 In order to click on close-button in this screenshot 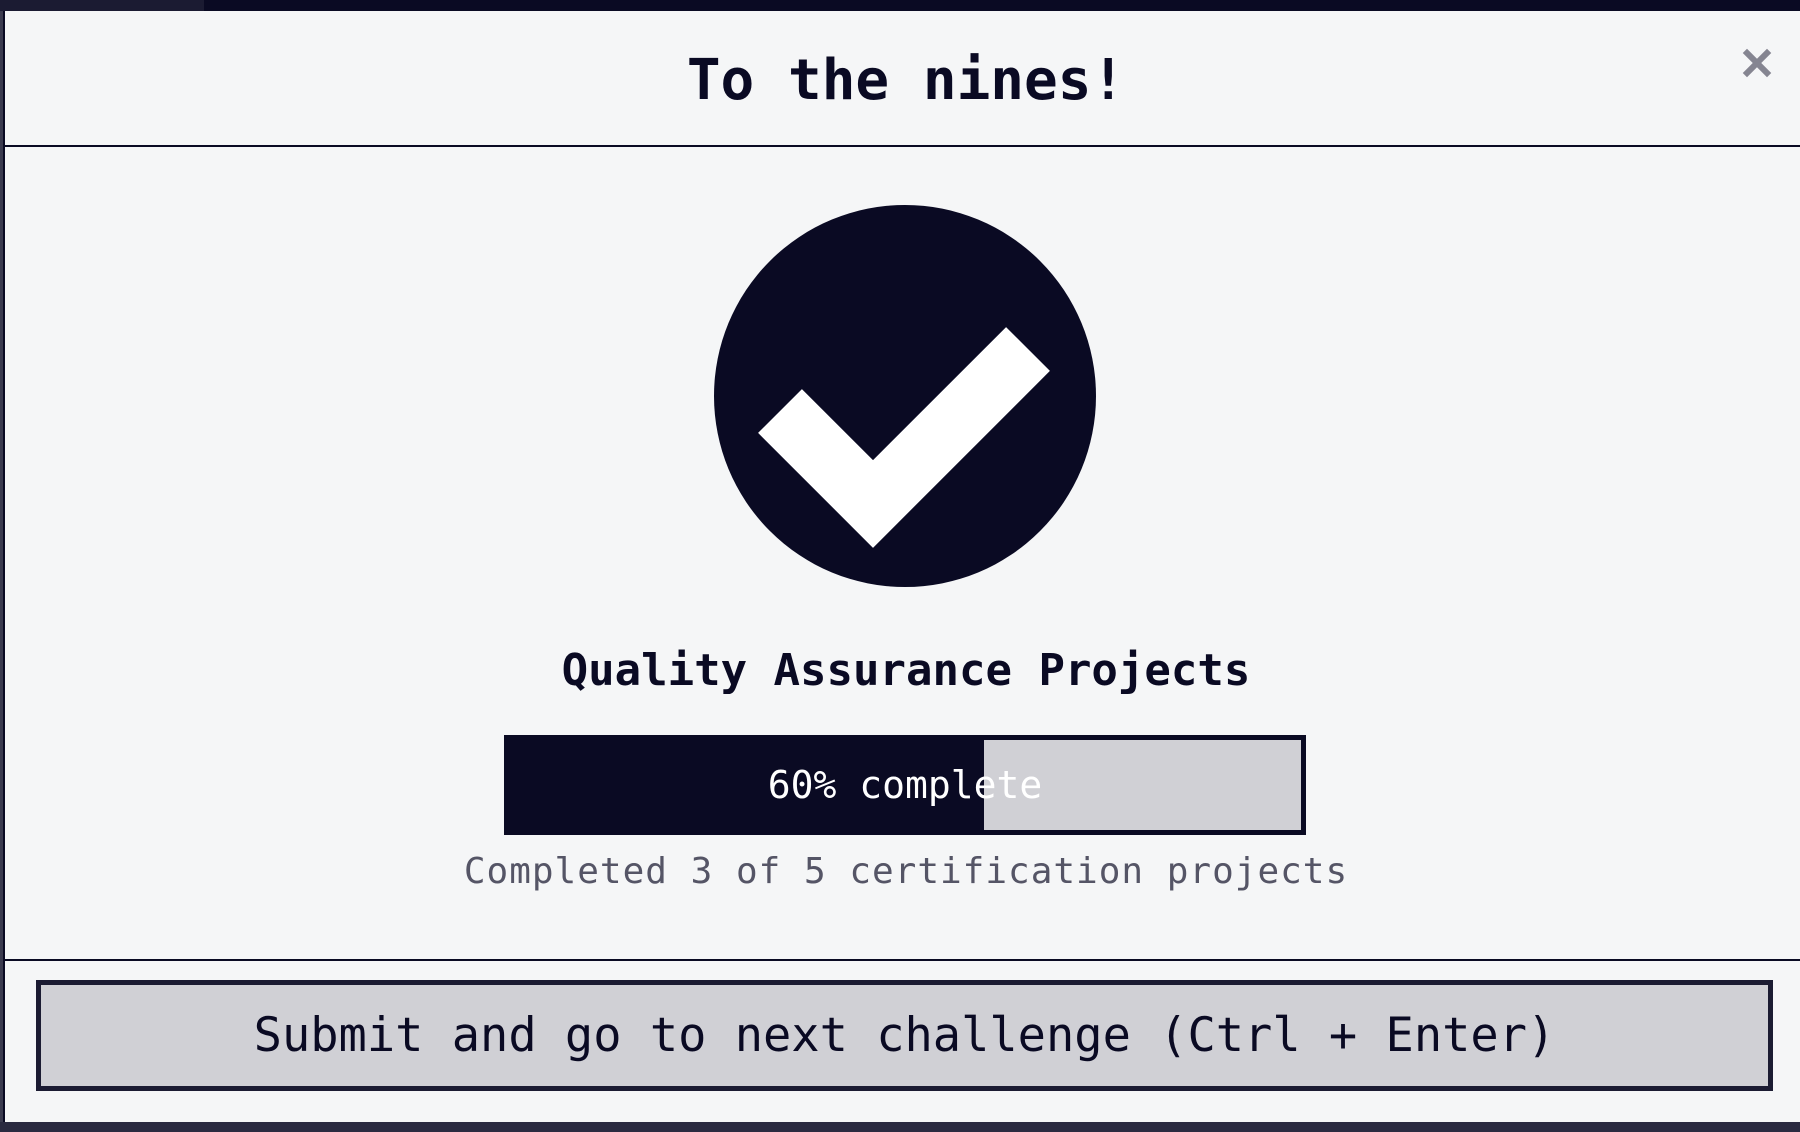, I will do `click(1757, 63)`.